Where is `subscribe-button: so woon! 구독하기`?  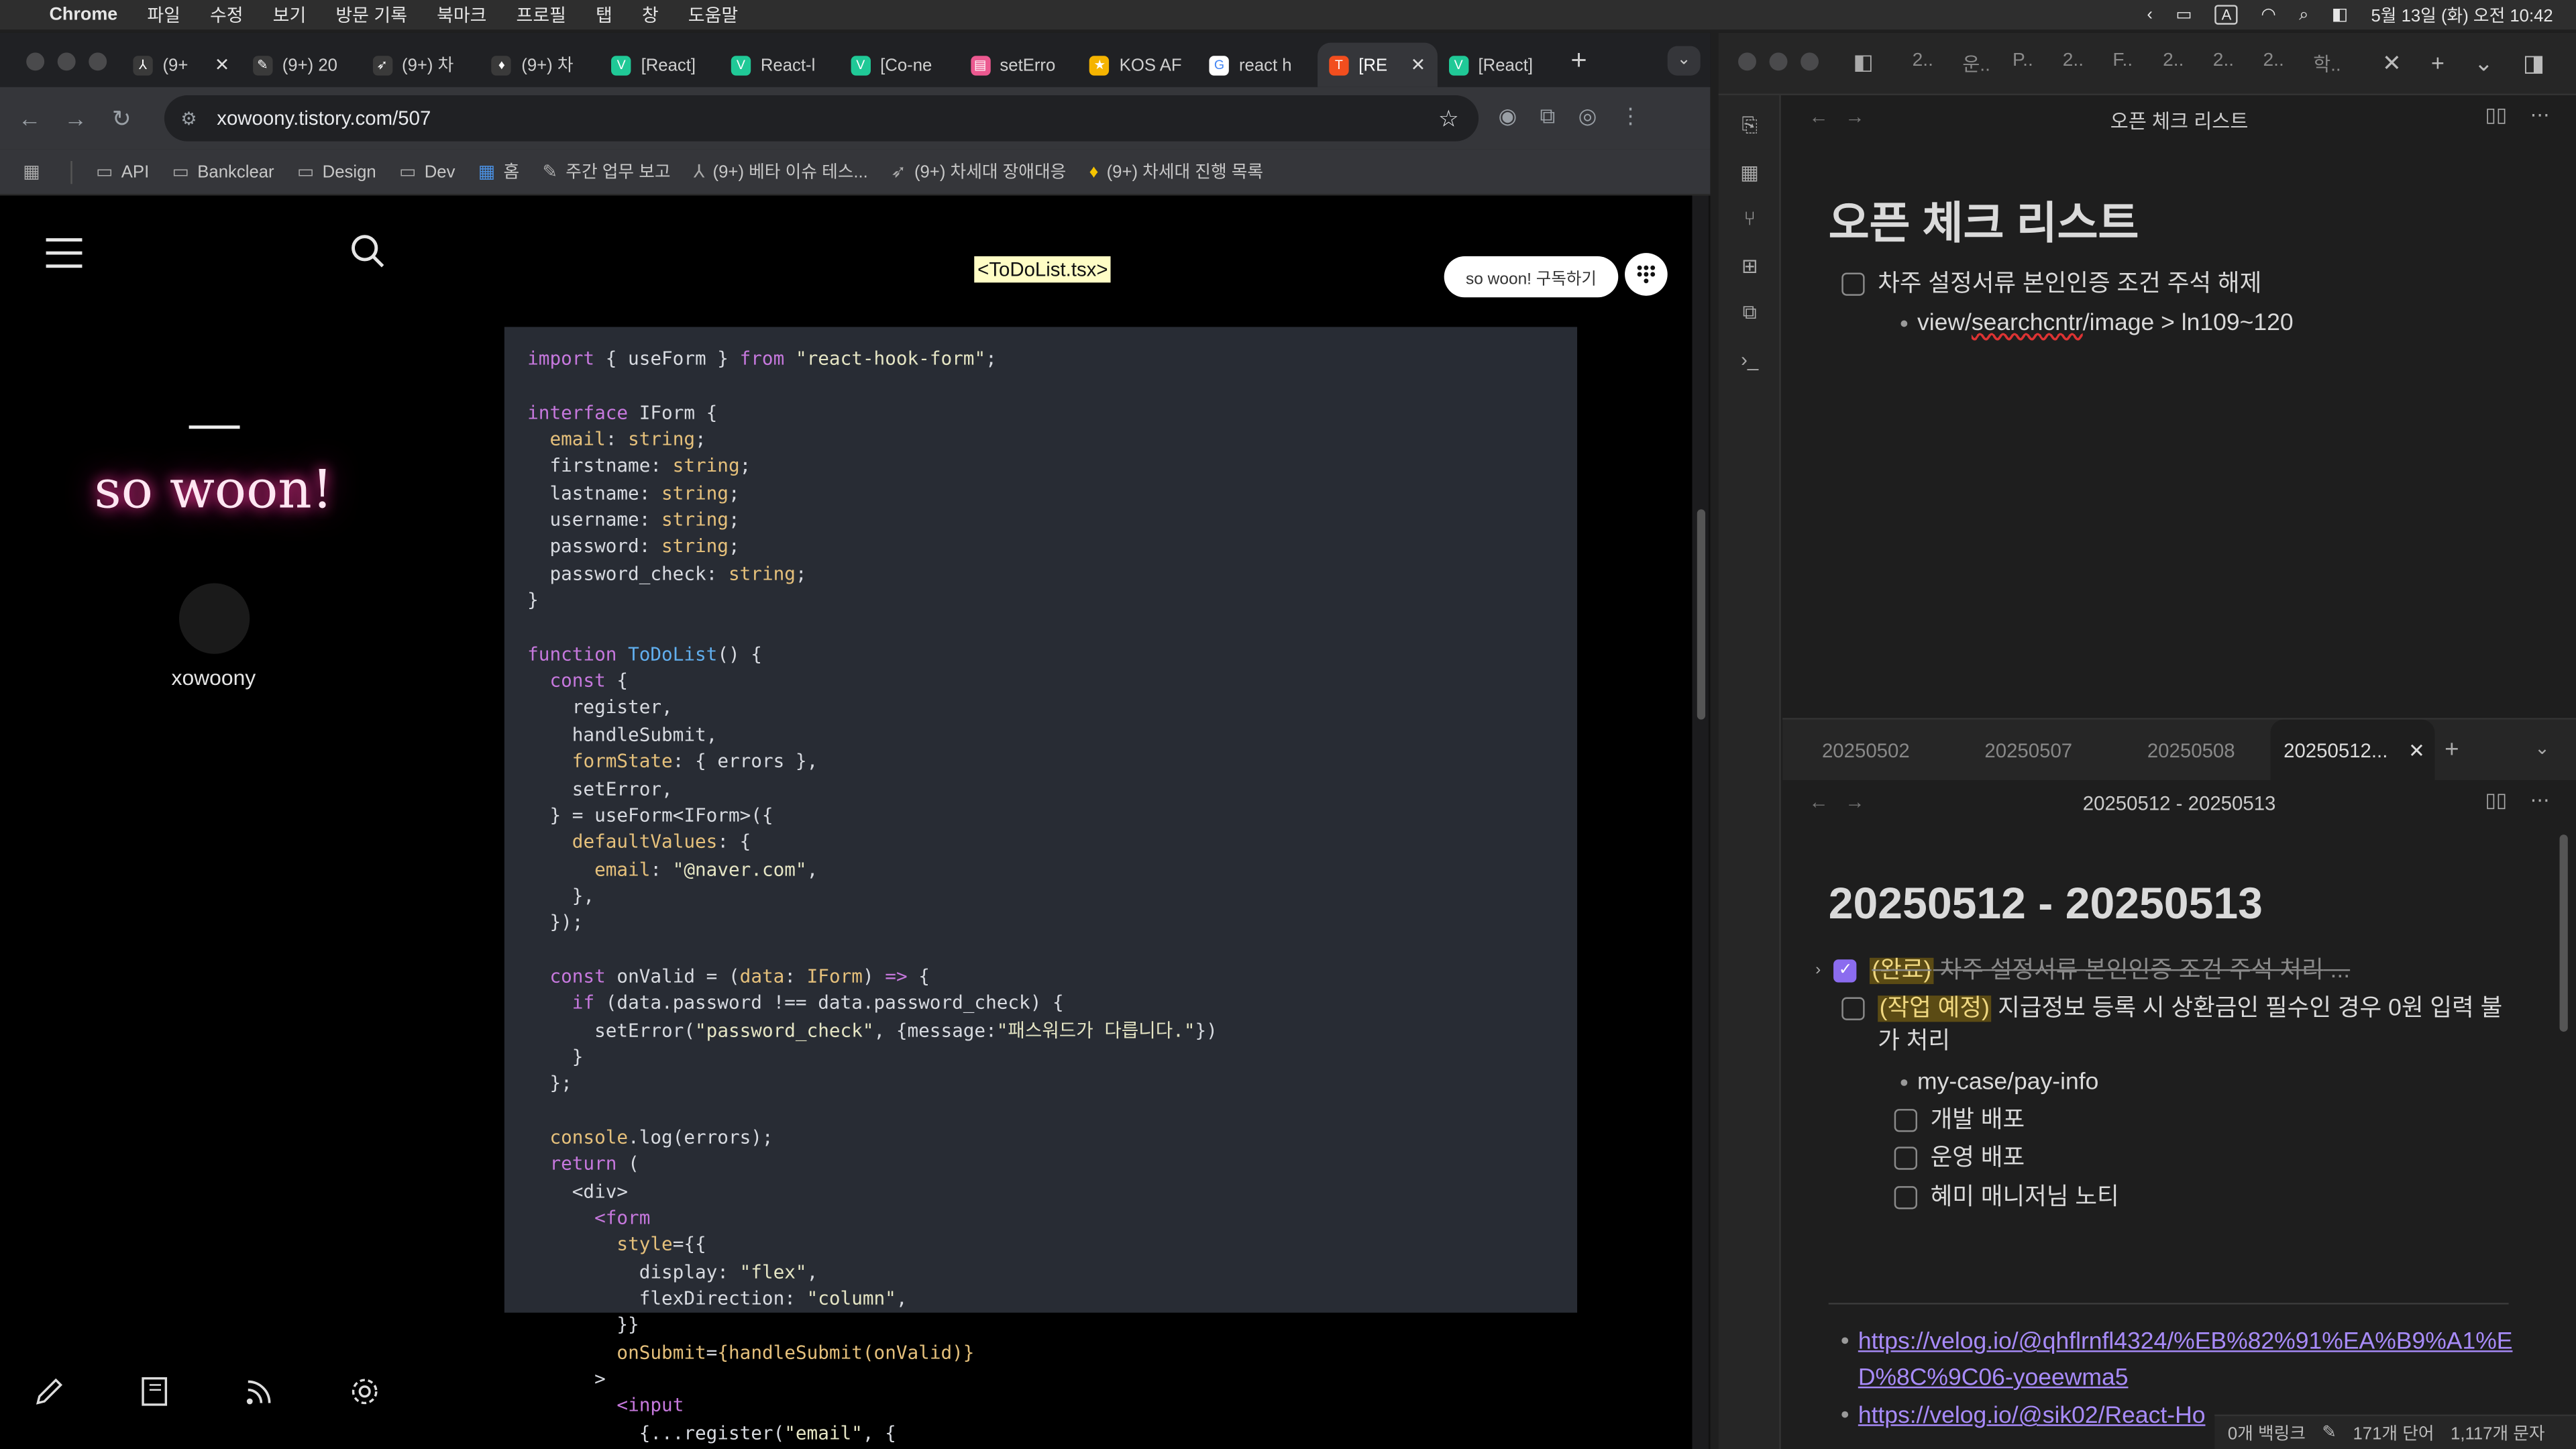 subscribe-button: so woon! 구독하기 is located at coordinates (1531, 277).